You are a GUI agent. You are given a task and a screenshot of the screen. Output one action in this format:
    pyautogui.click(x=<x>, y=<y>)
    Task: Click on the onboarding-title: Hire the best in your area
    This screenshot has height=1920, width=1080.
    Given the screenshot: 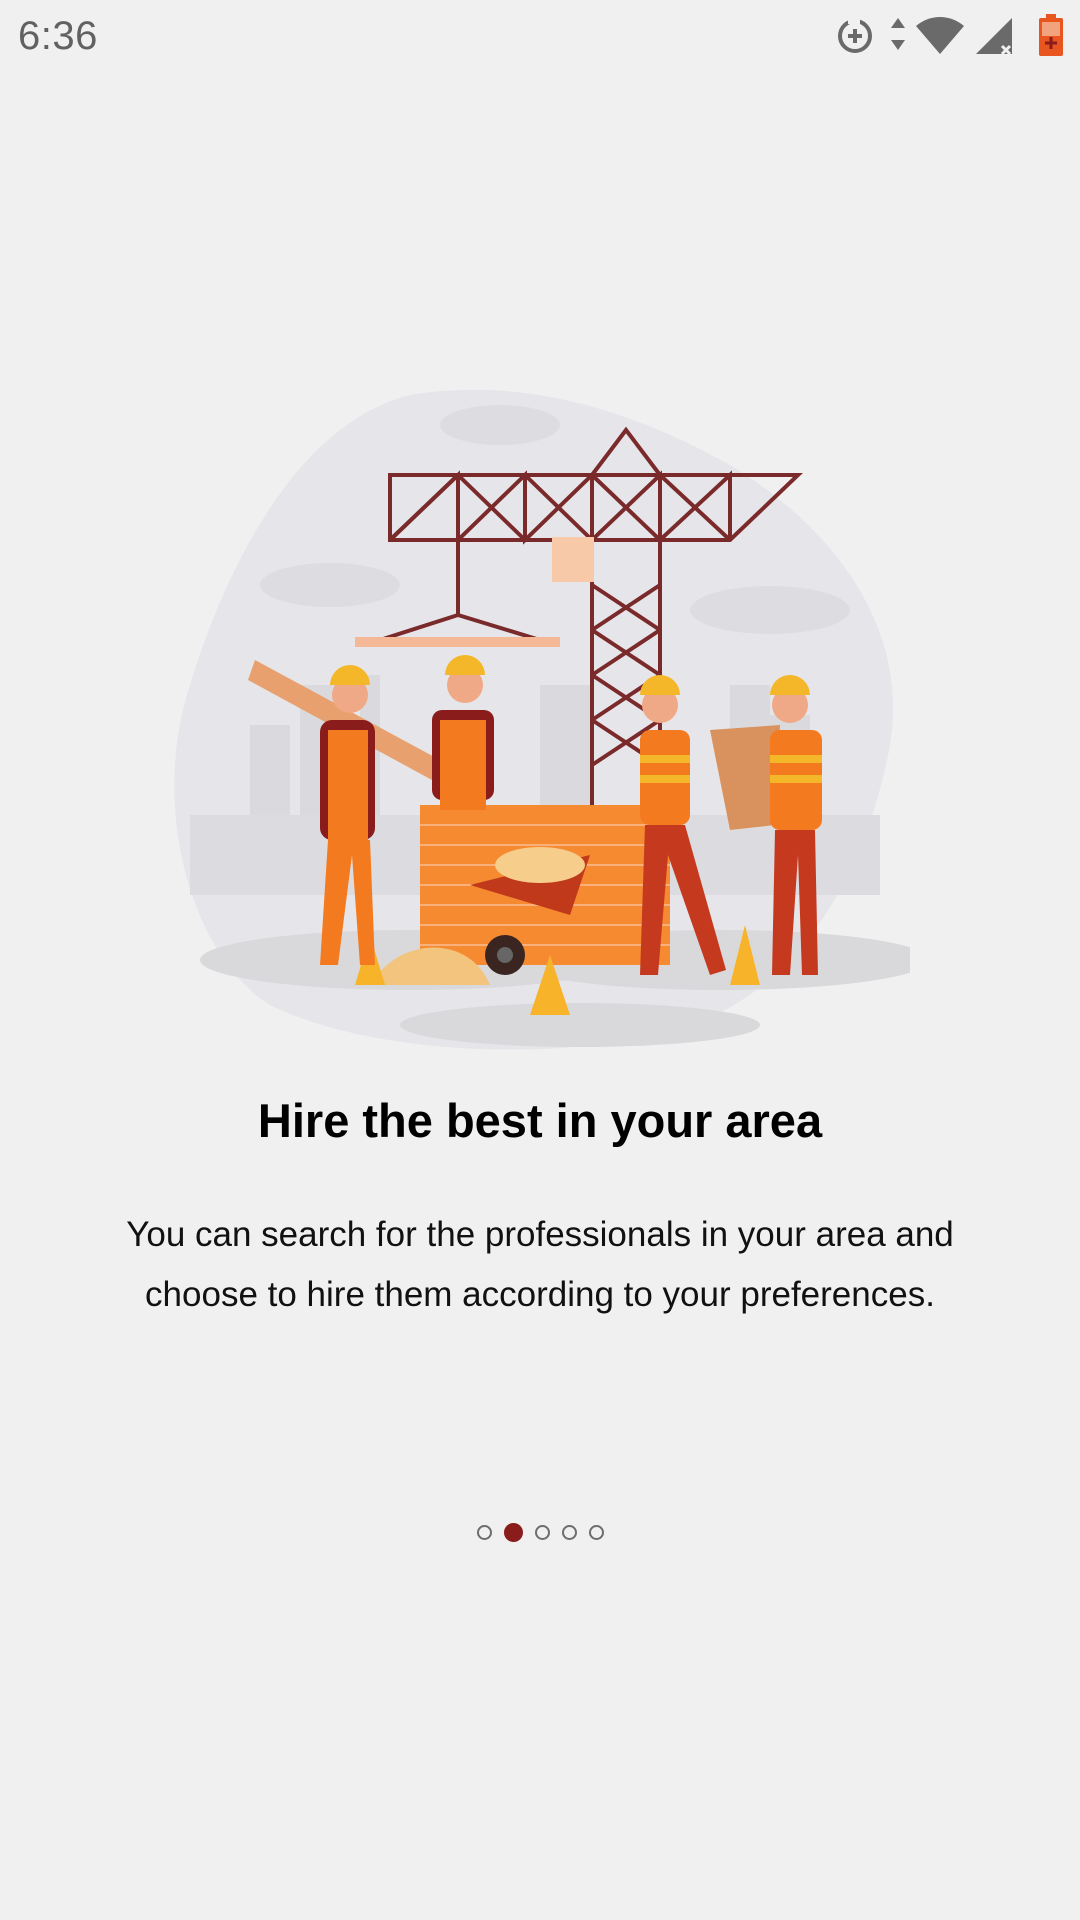 What is the action you would take?
    pyautogui.click(x=540, y=1120)
    